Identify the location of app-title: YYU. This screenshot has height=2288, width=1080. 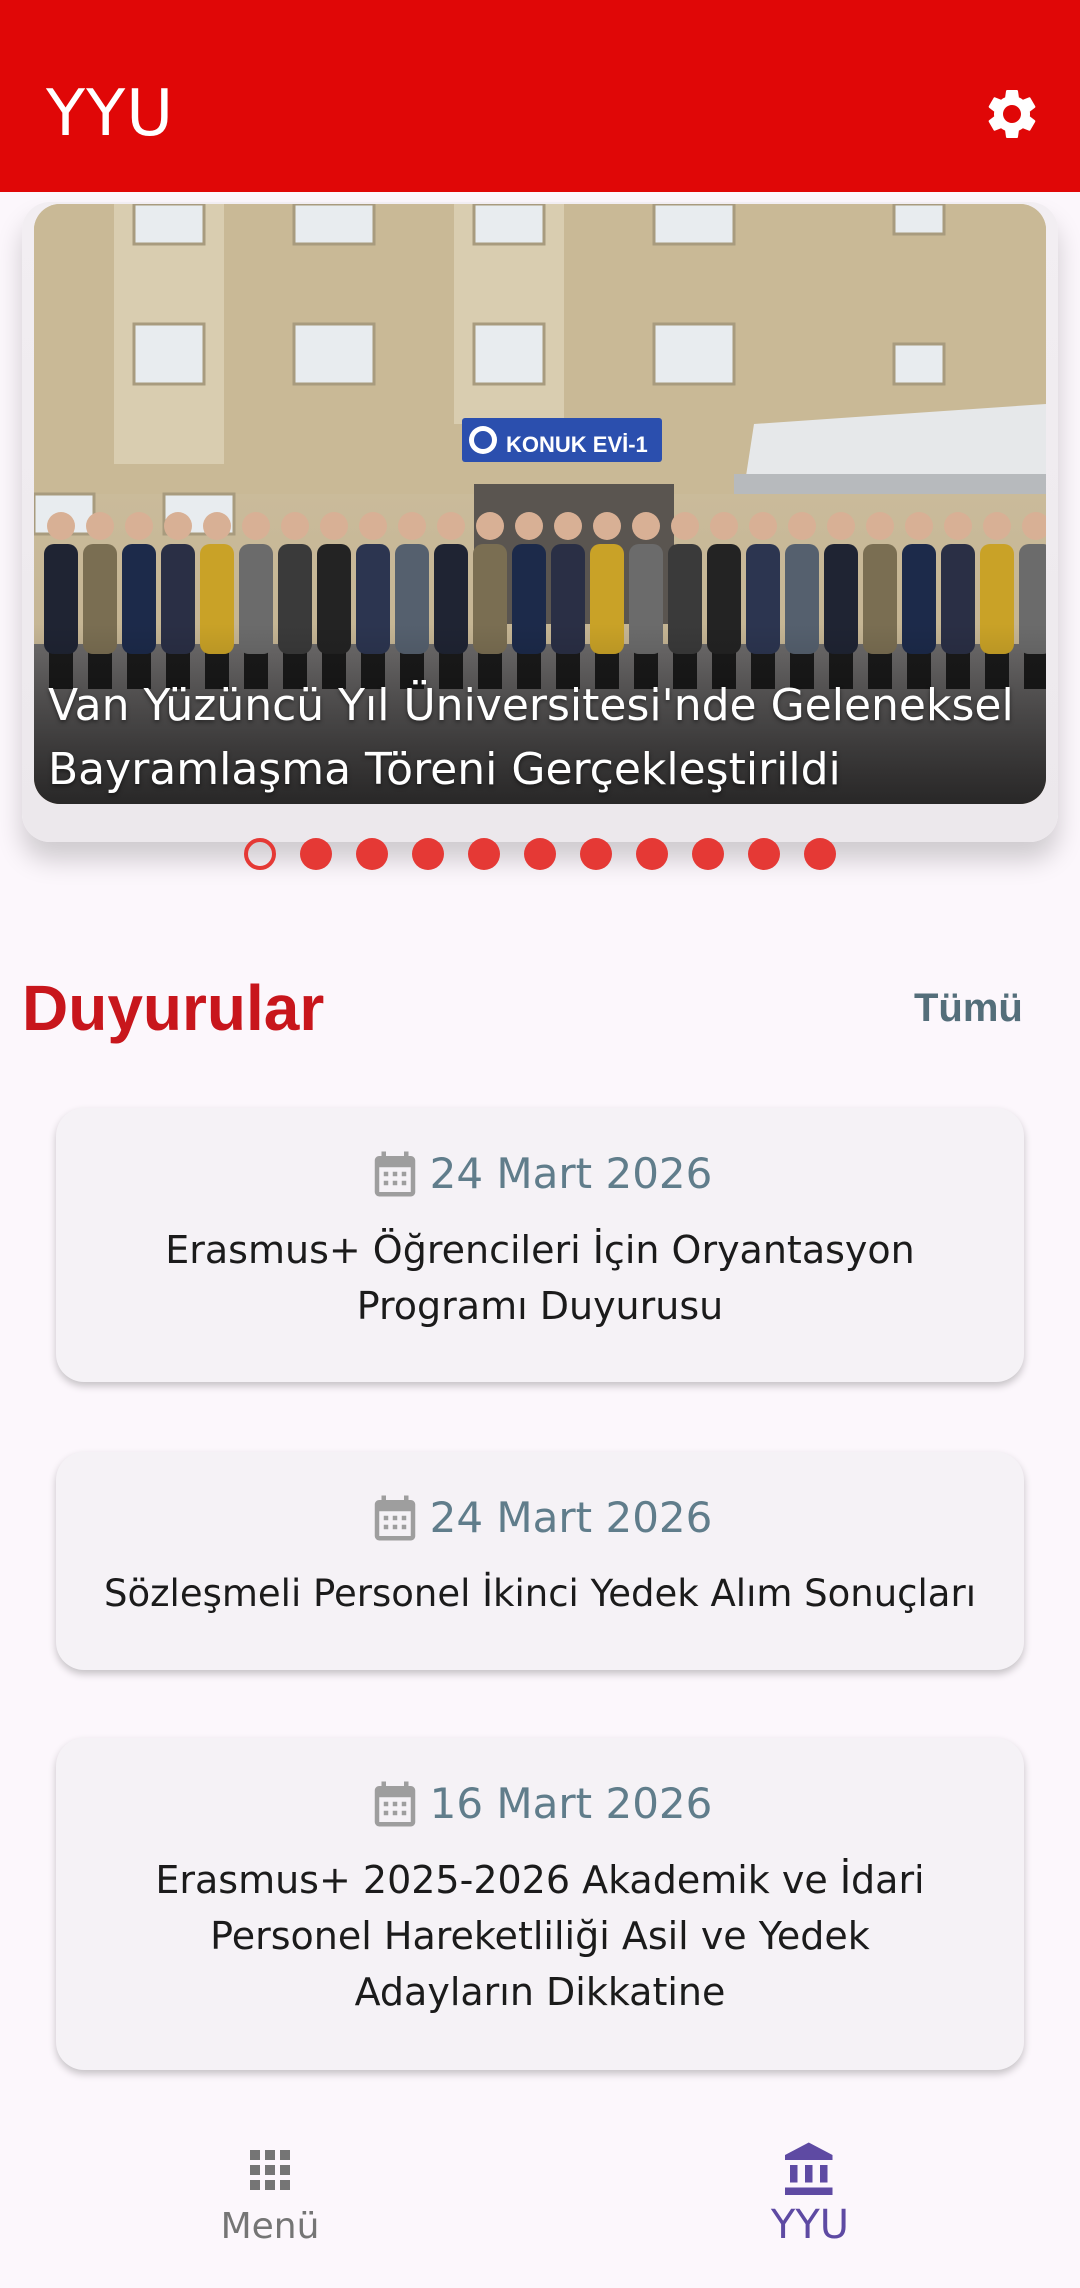
(110, 114).